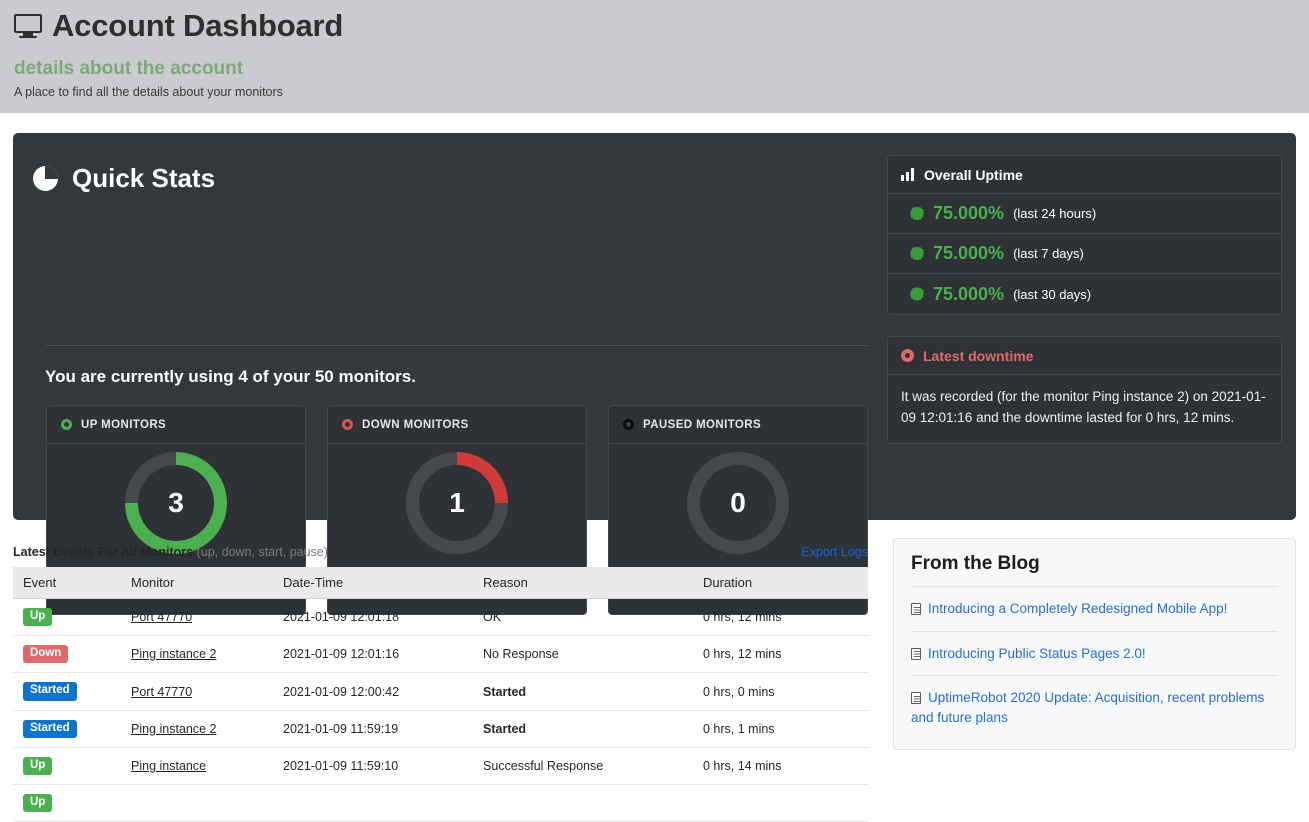 The image size is (1309, 822). Describe the element at coordinates (373, 583) in the screenshot. I see `column-header-datetime: Date-Time` at that location.